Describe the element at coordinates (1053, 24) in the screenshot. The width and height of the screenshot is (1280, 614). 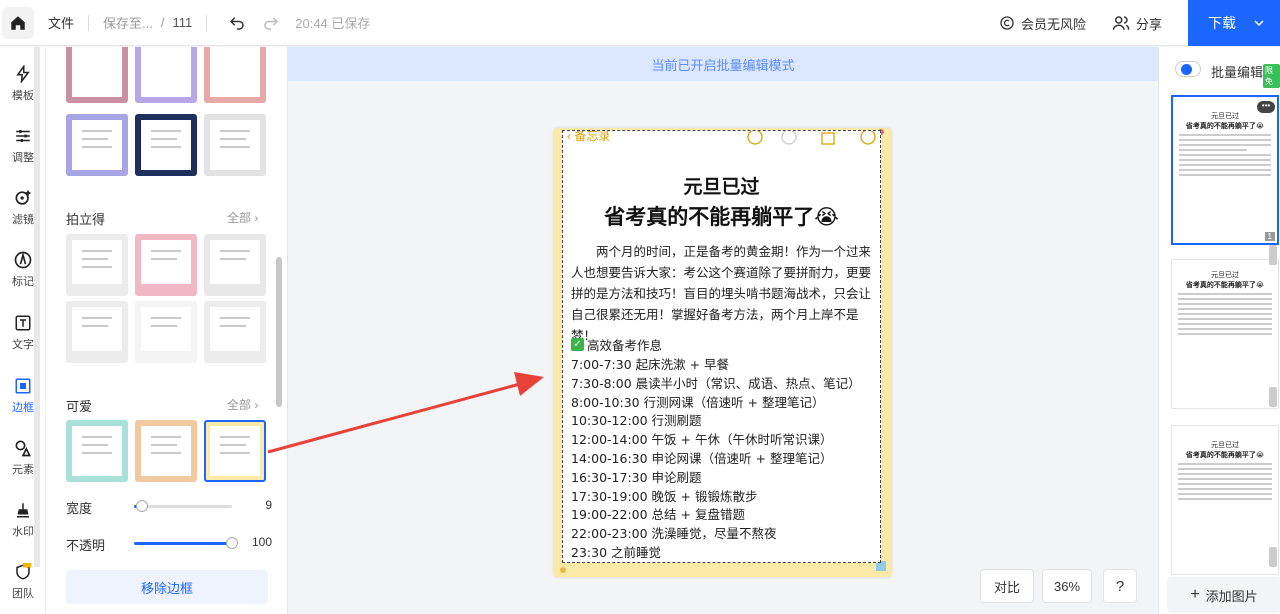
I see `member-label: 会员无风险` at that location.